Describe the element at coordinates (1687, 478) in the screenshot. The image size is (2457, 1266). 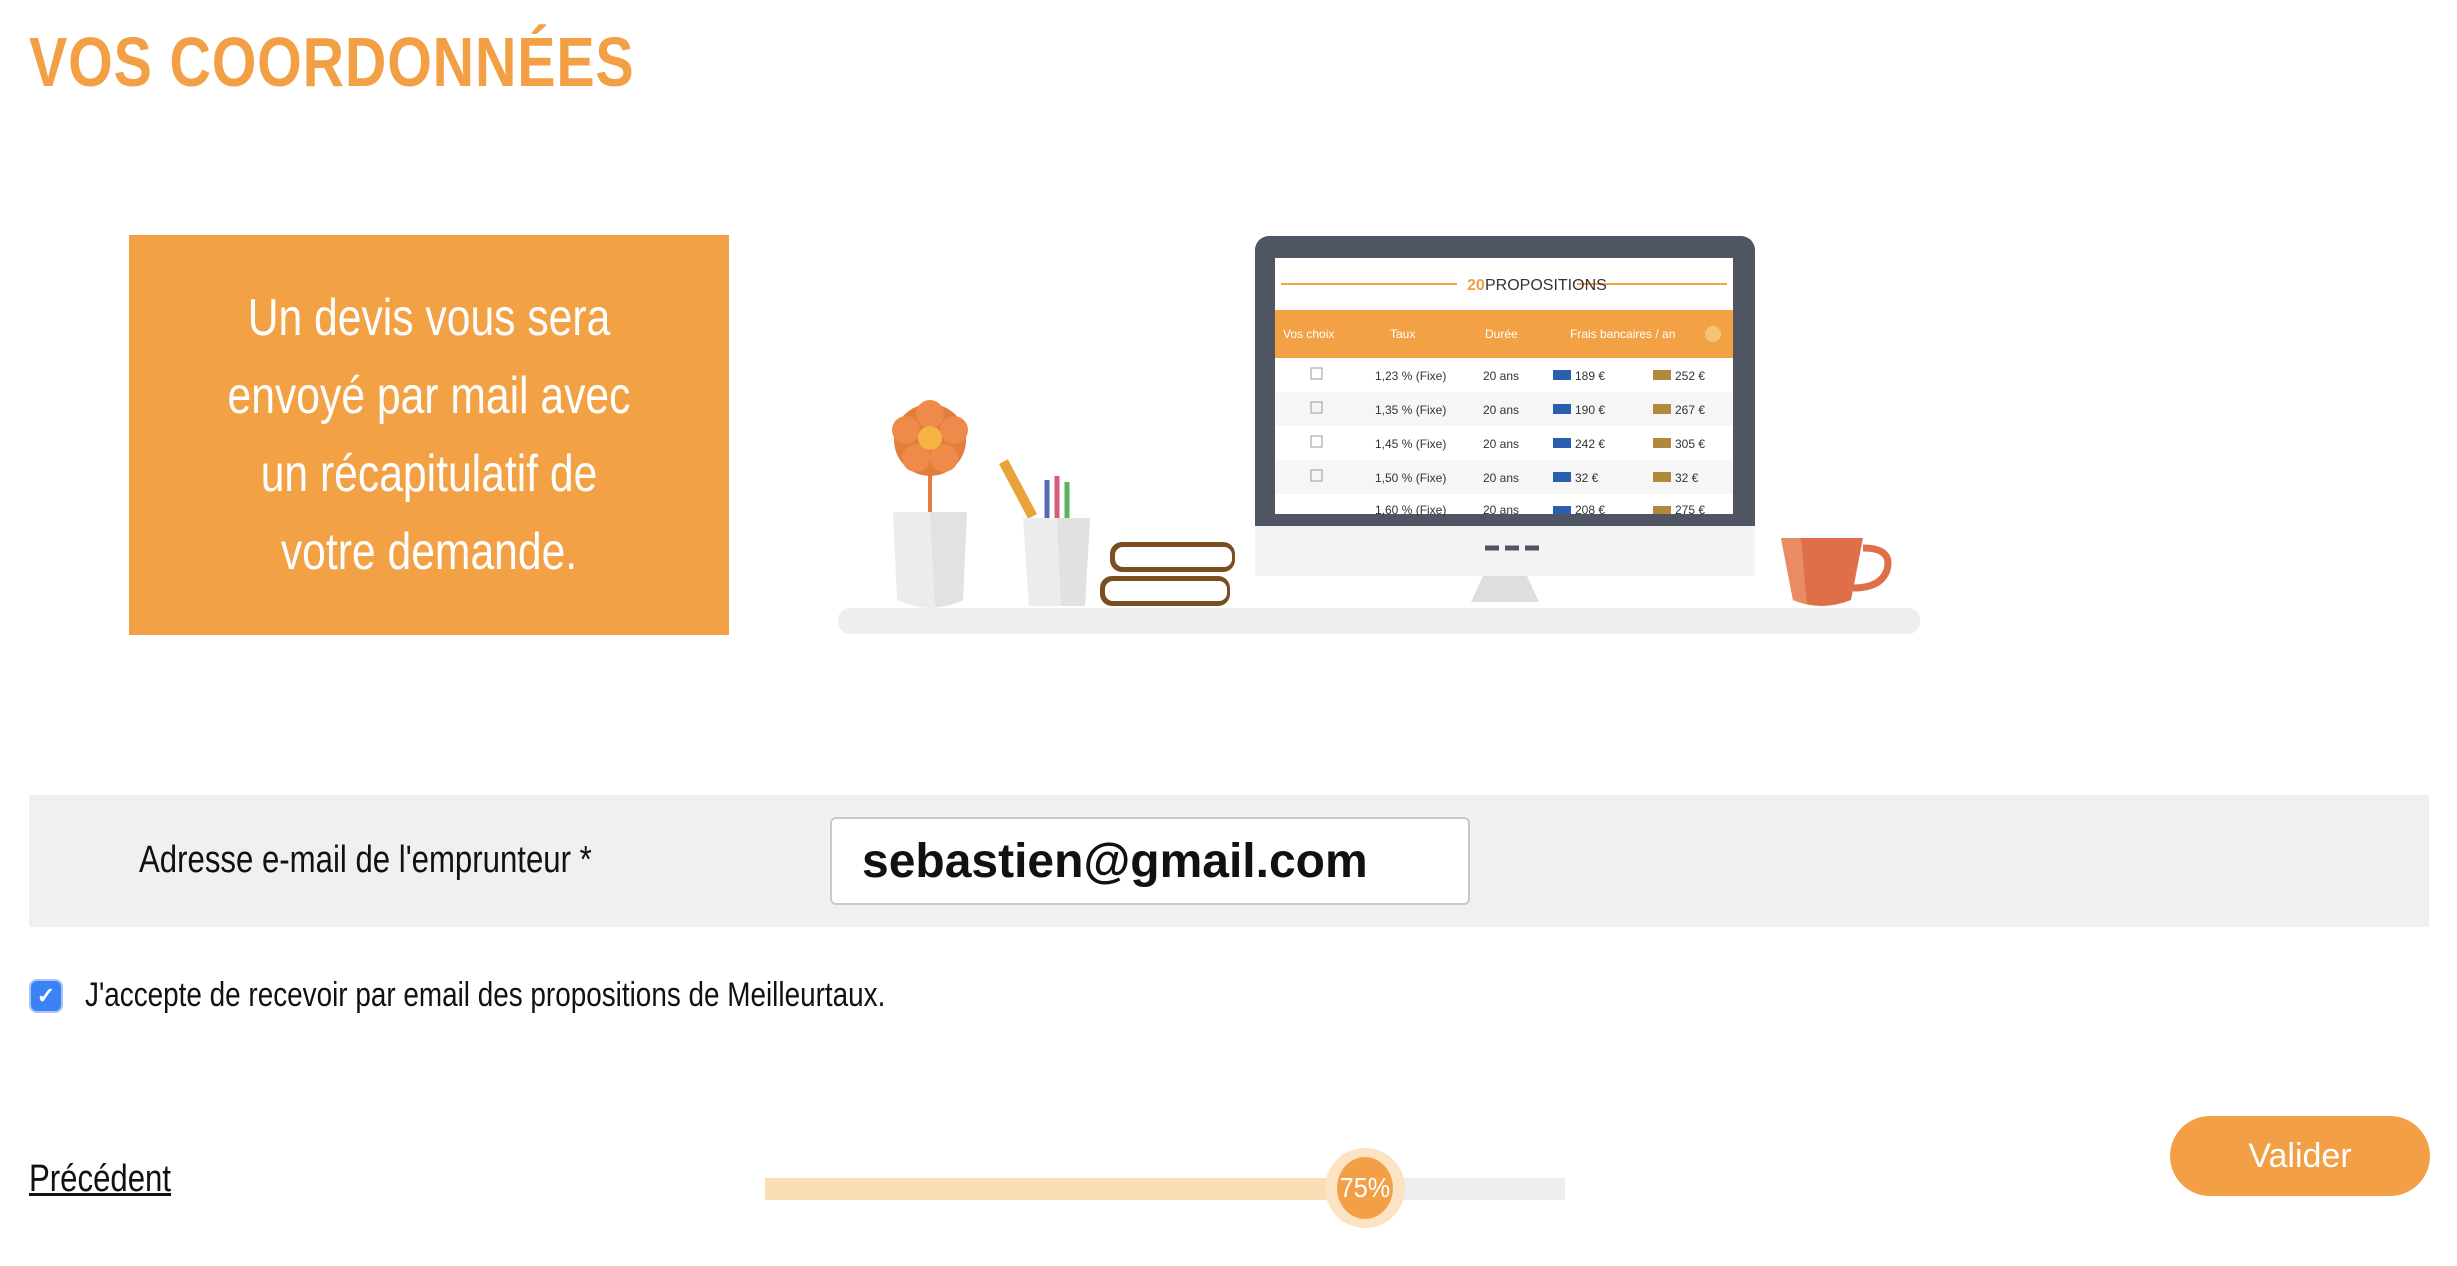
I see `screen-row-fee2: 32 €` at that location.